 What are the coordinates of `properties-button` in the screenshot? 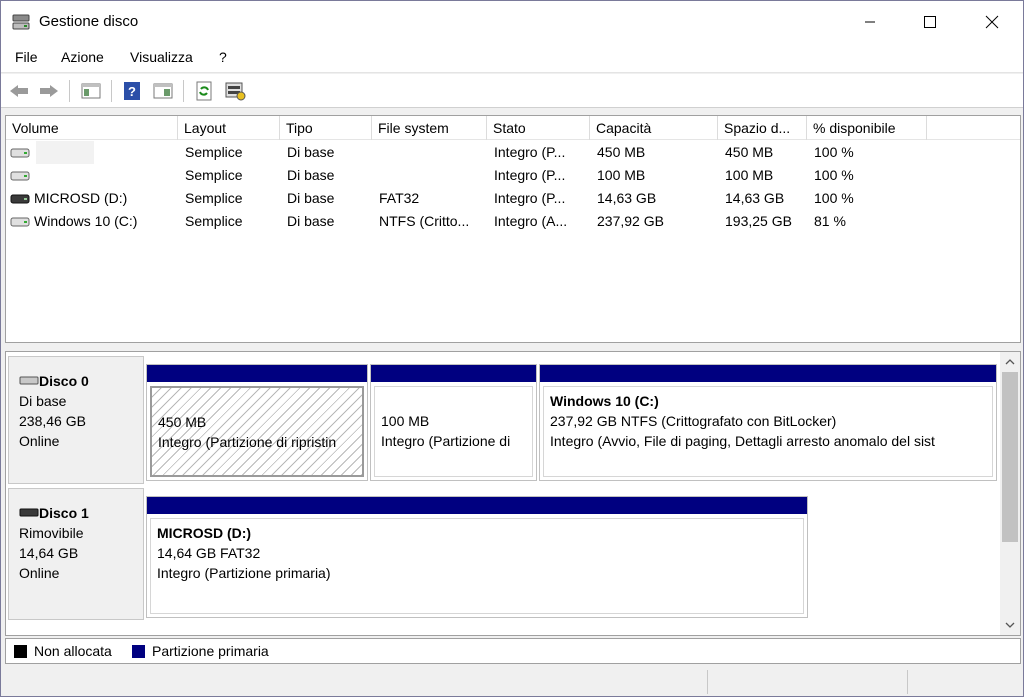 It's located at (163, 91).